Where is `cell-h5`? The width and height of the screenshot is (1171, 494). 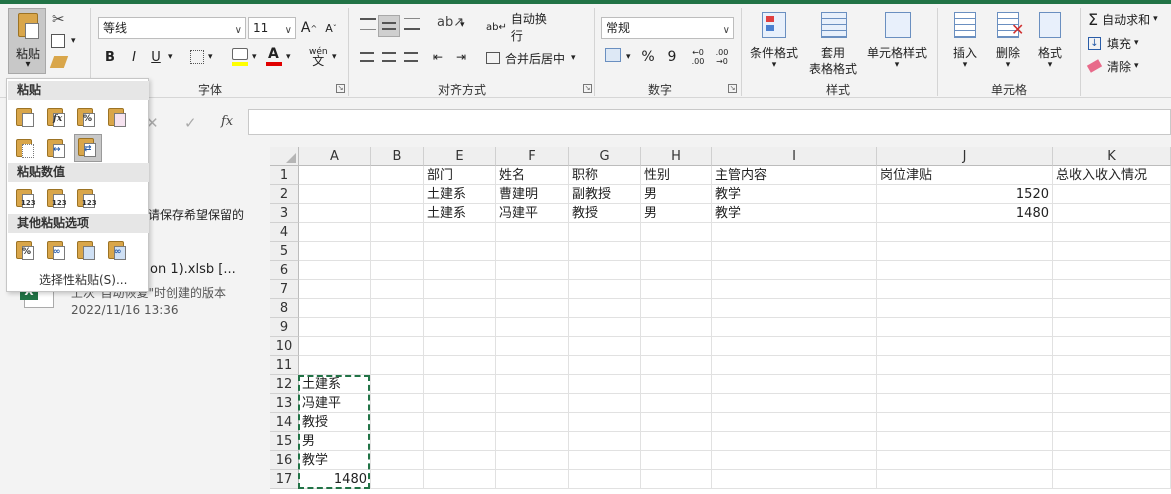 cell-h5 is located at coordinates (676, 251).